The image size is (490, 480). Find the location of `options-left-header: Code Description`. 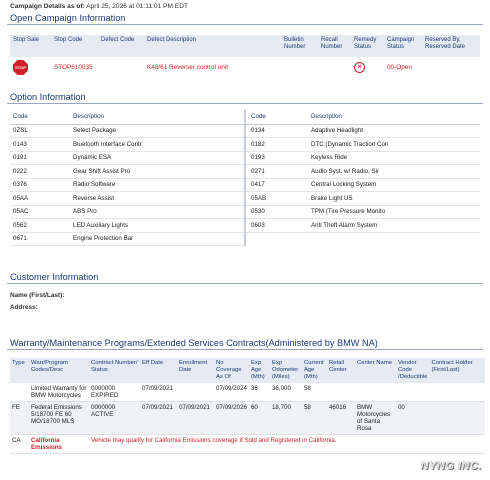

options-left-header: Code Description is located at coordinates (127, 117).